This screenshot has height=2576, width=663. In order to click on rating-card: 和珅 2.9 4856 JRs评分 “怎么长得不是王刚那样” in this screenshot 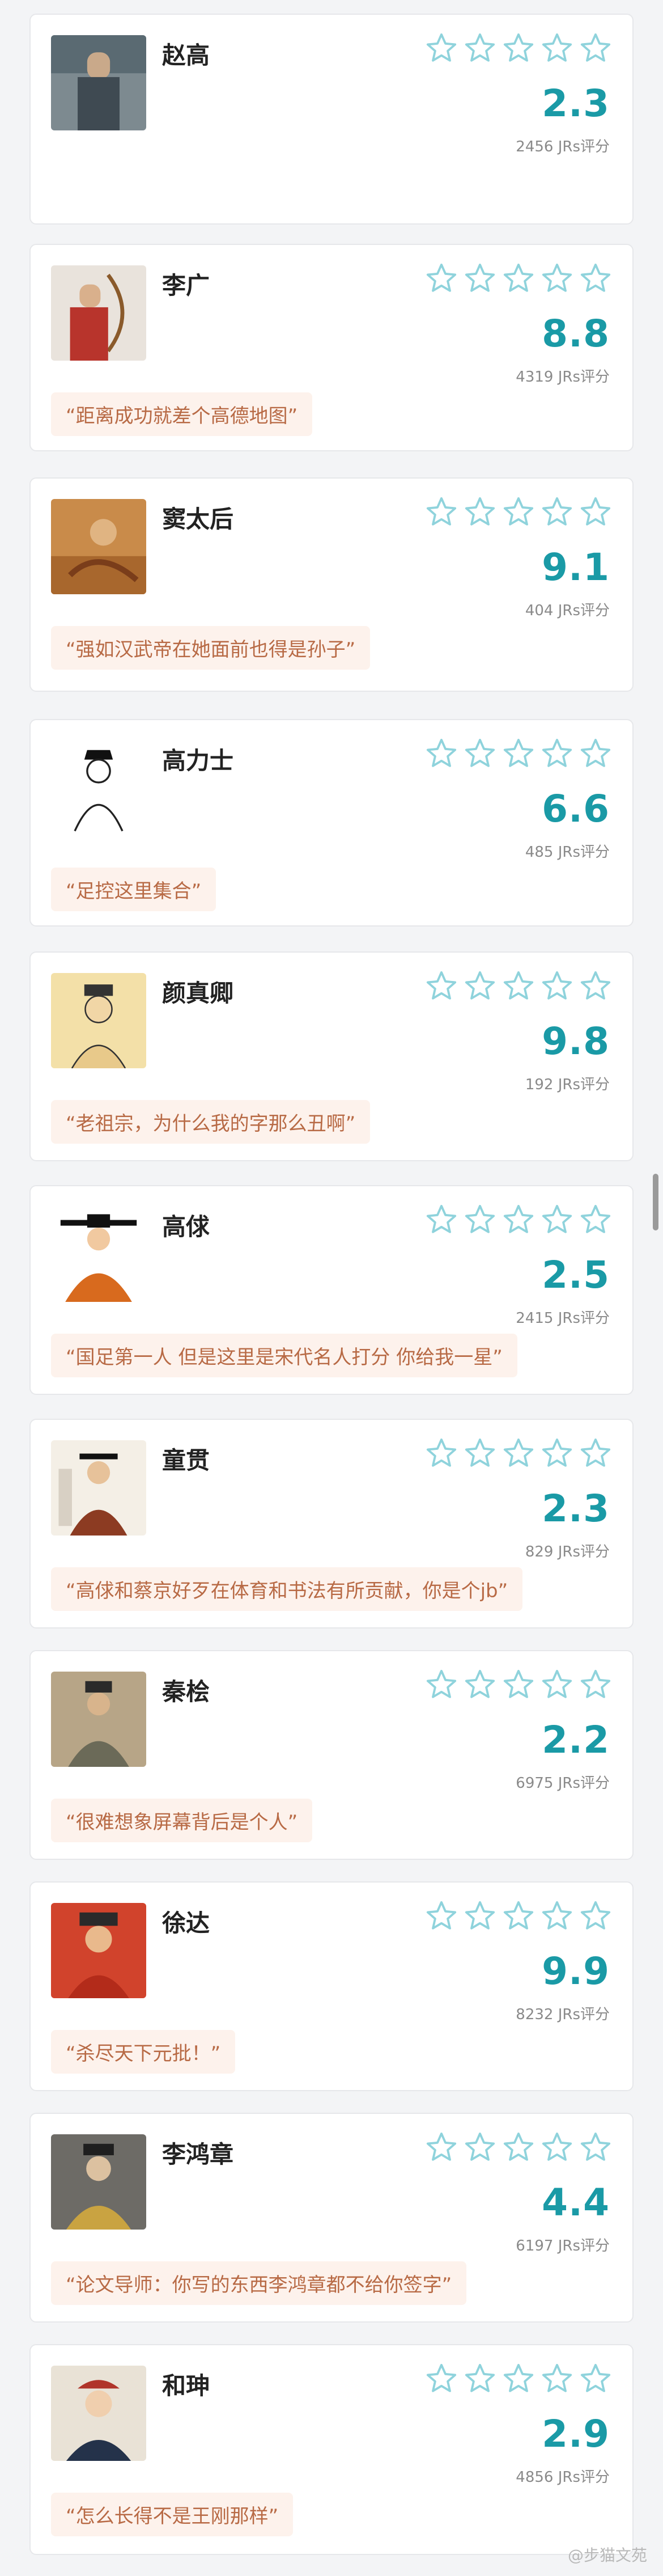, I will do `click(331, 2449)`.